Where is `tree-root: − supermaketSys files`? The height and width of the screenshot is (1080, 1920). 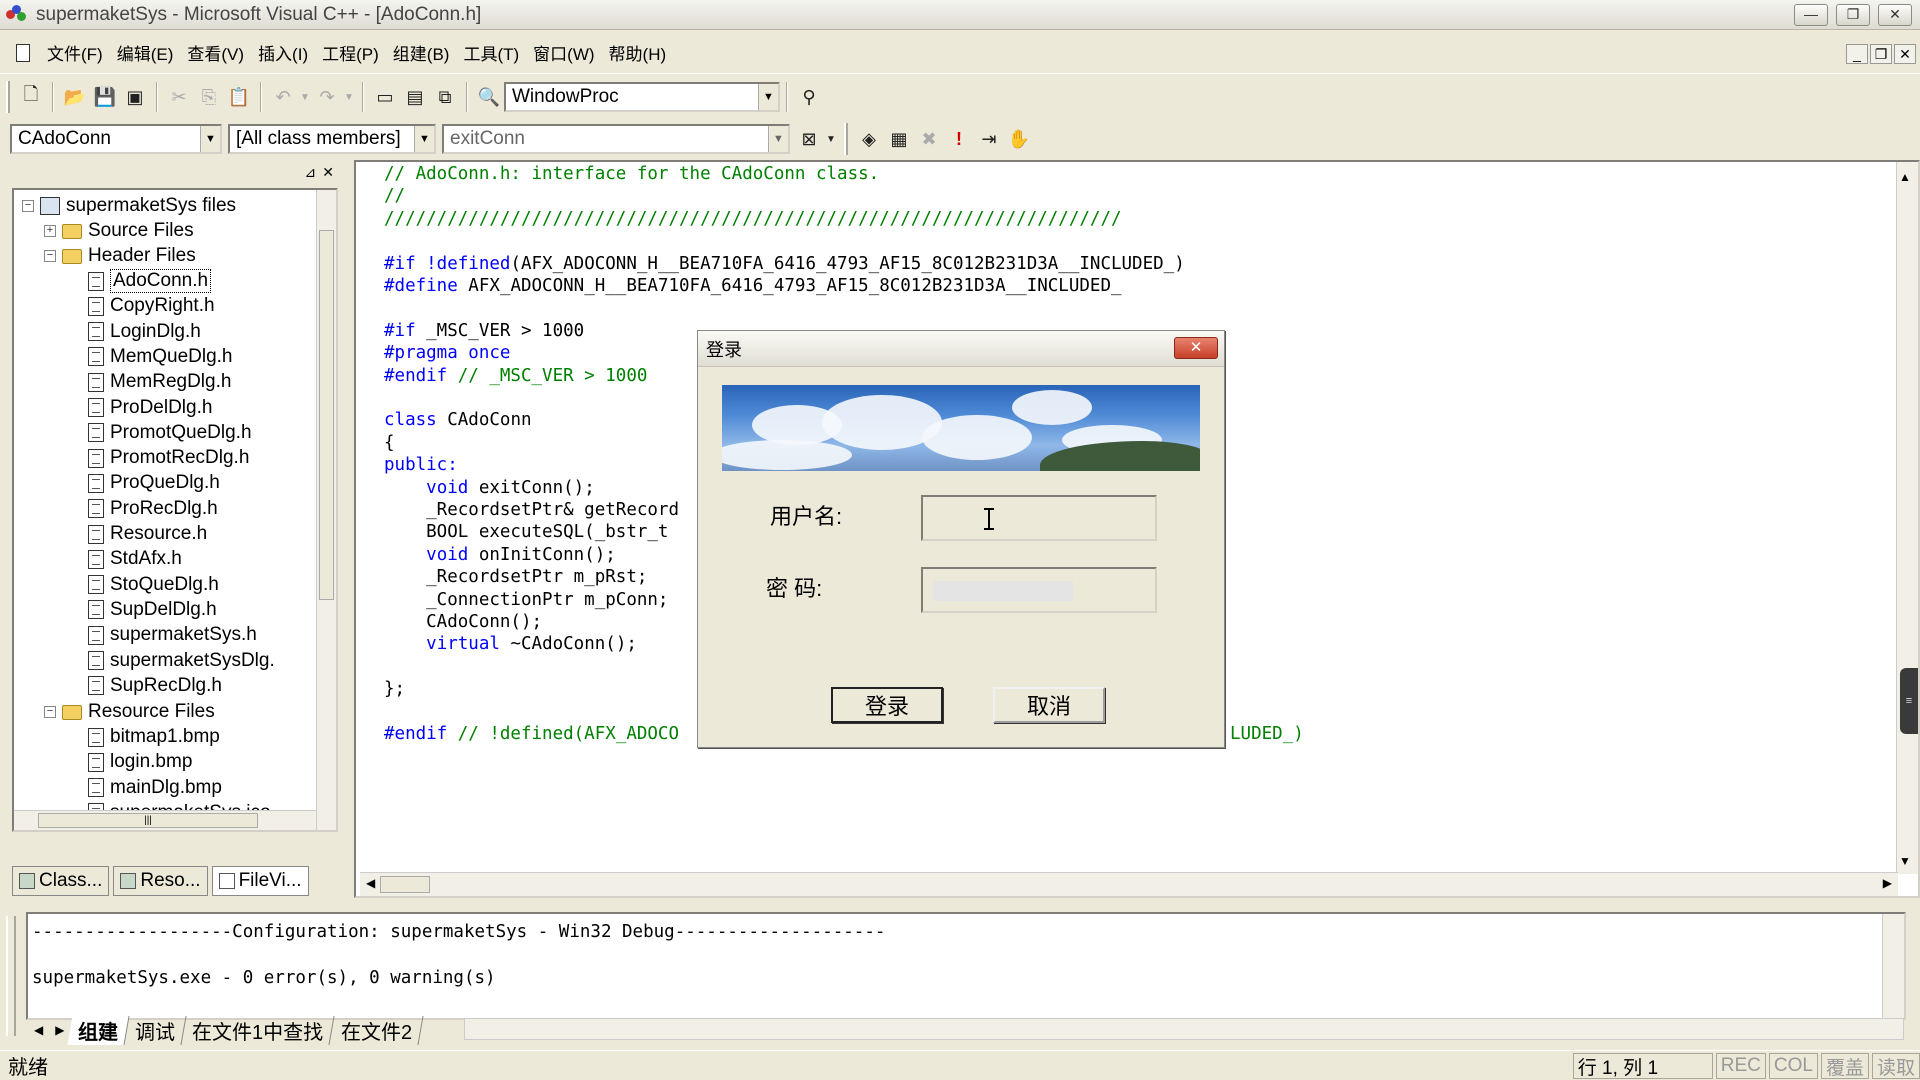
tree-root: − supermaketSys files is located at coordinates (129, 206).